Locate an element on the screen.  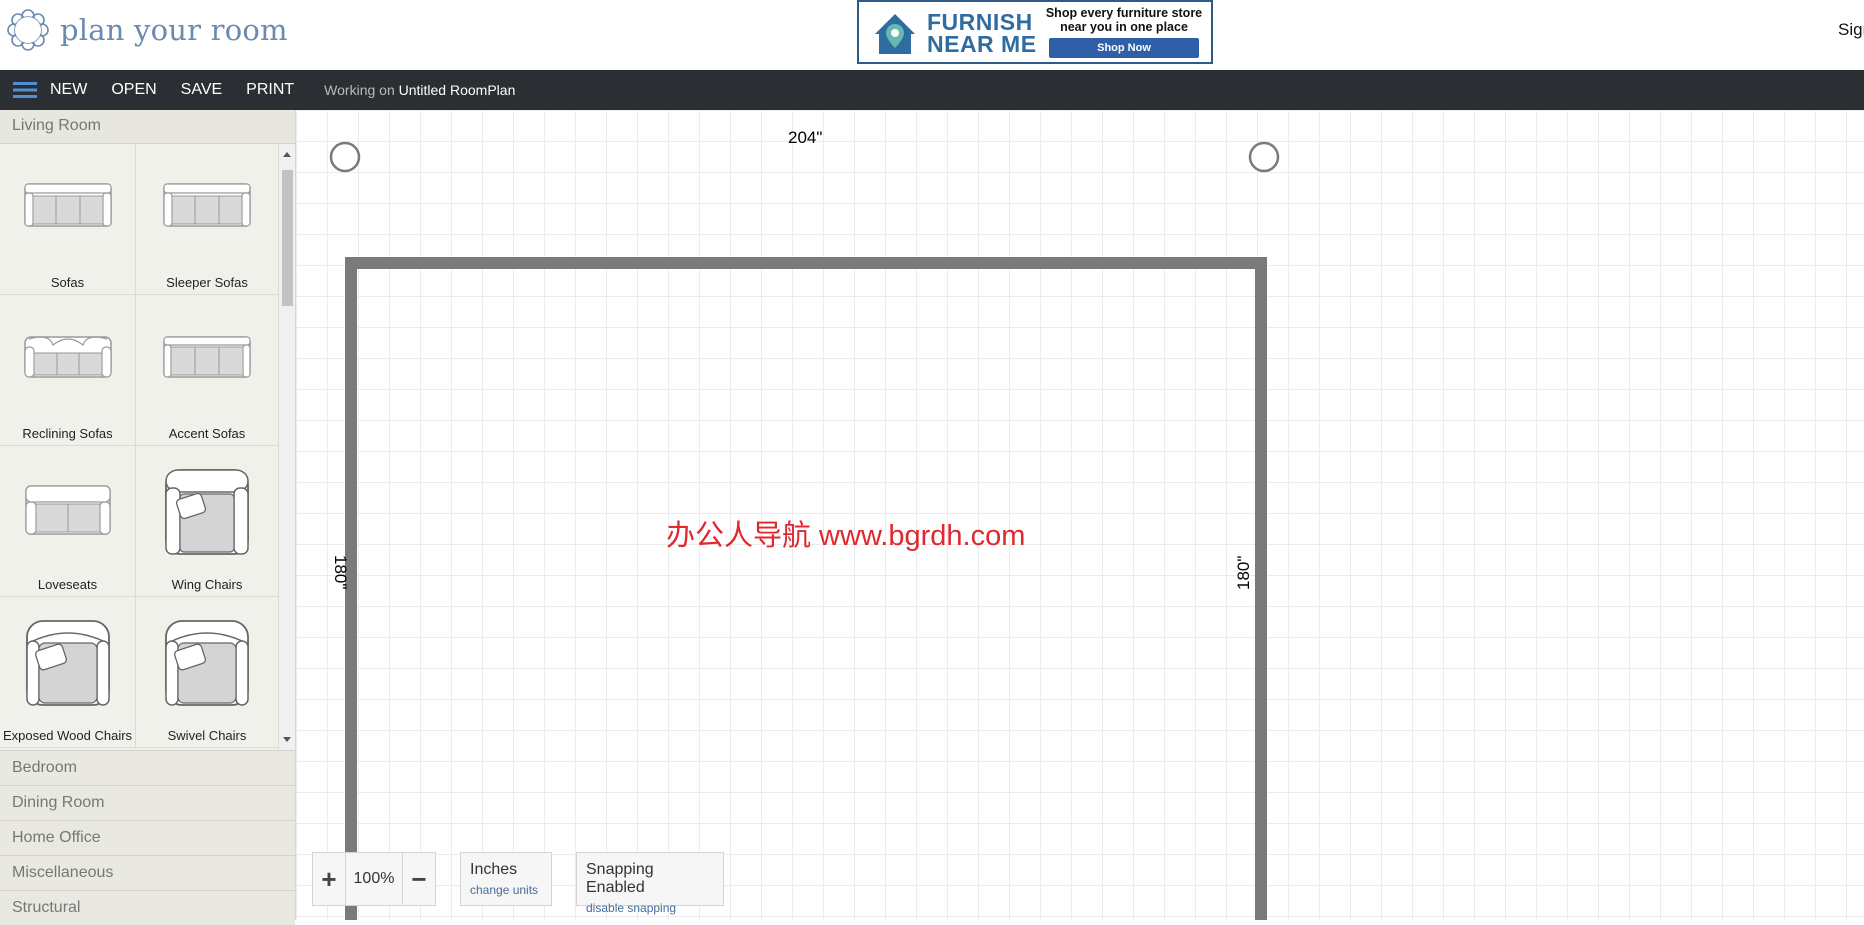
furniture-item-sleeper-sofas: Sleeper Sofas is located at coordinates (207, 219).